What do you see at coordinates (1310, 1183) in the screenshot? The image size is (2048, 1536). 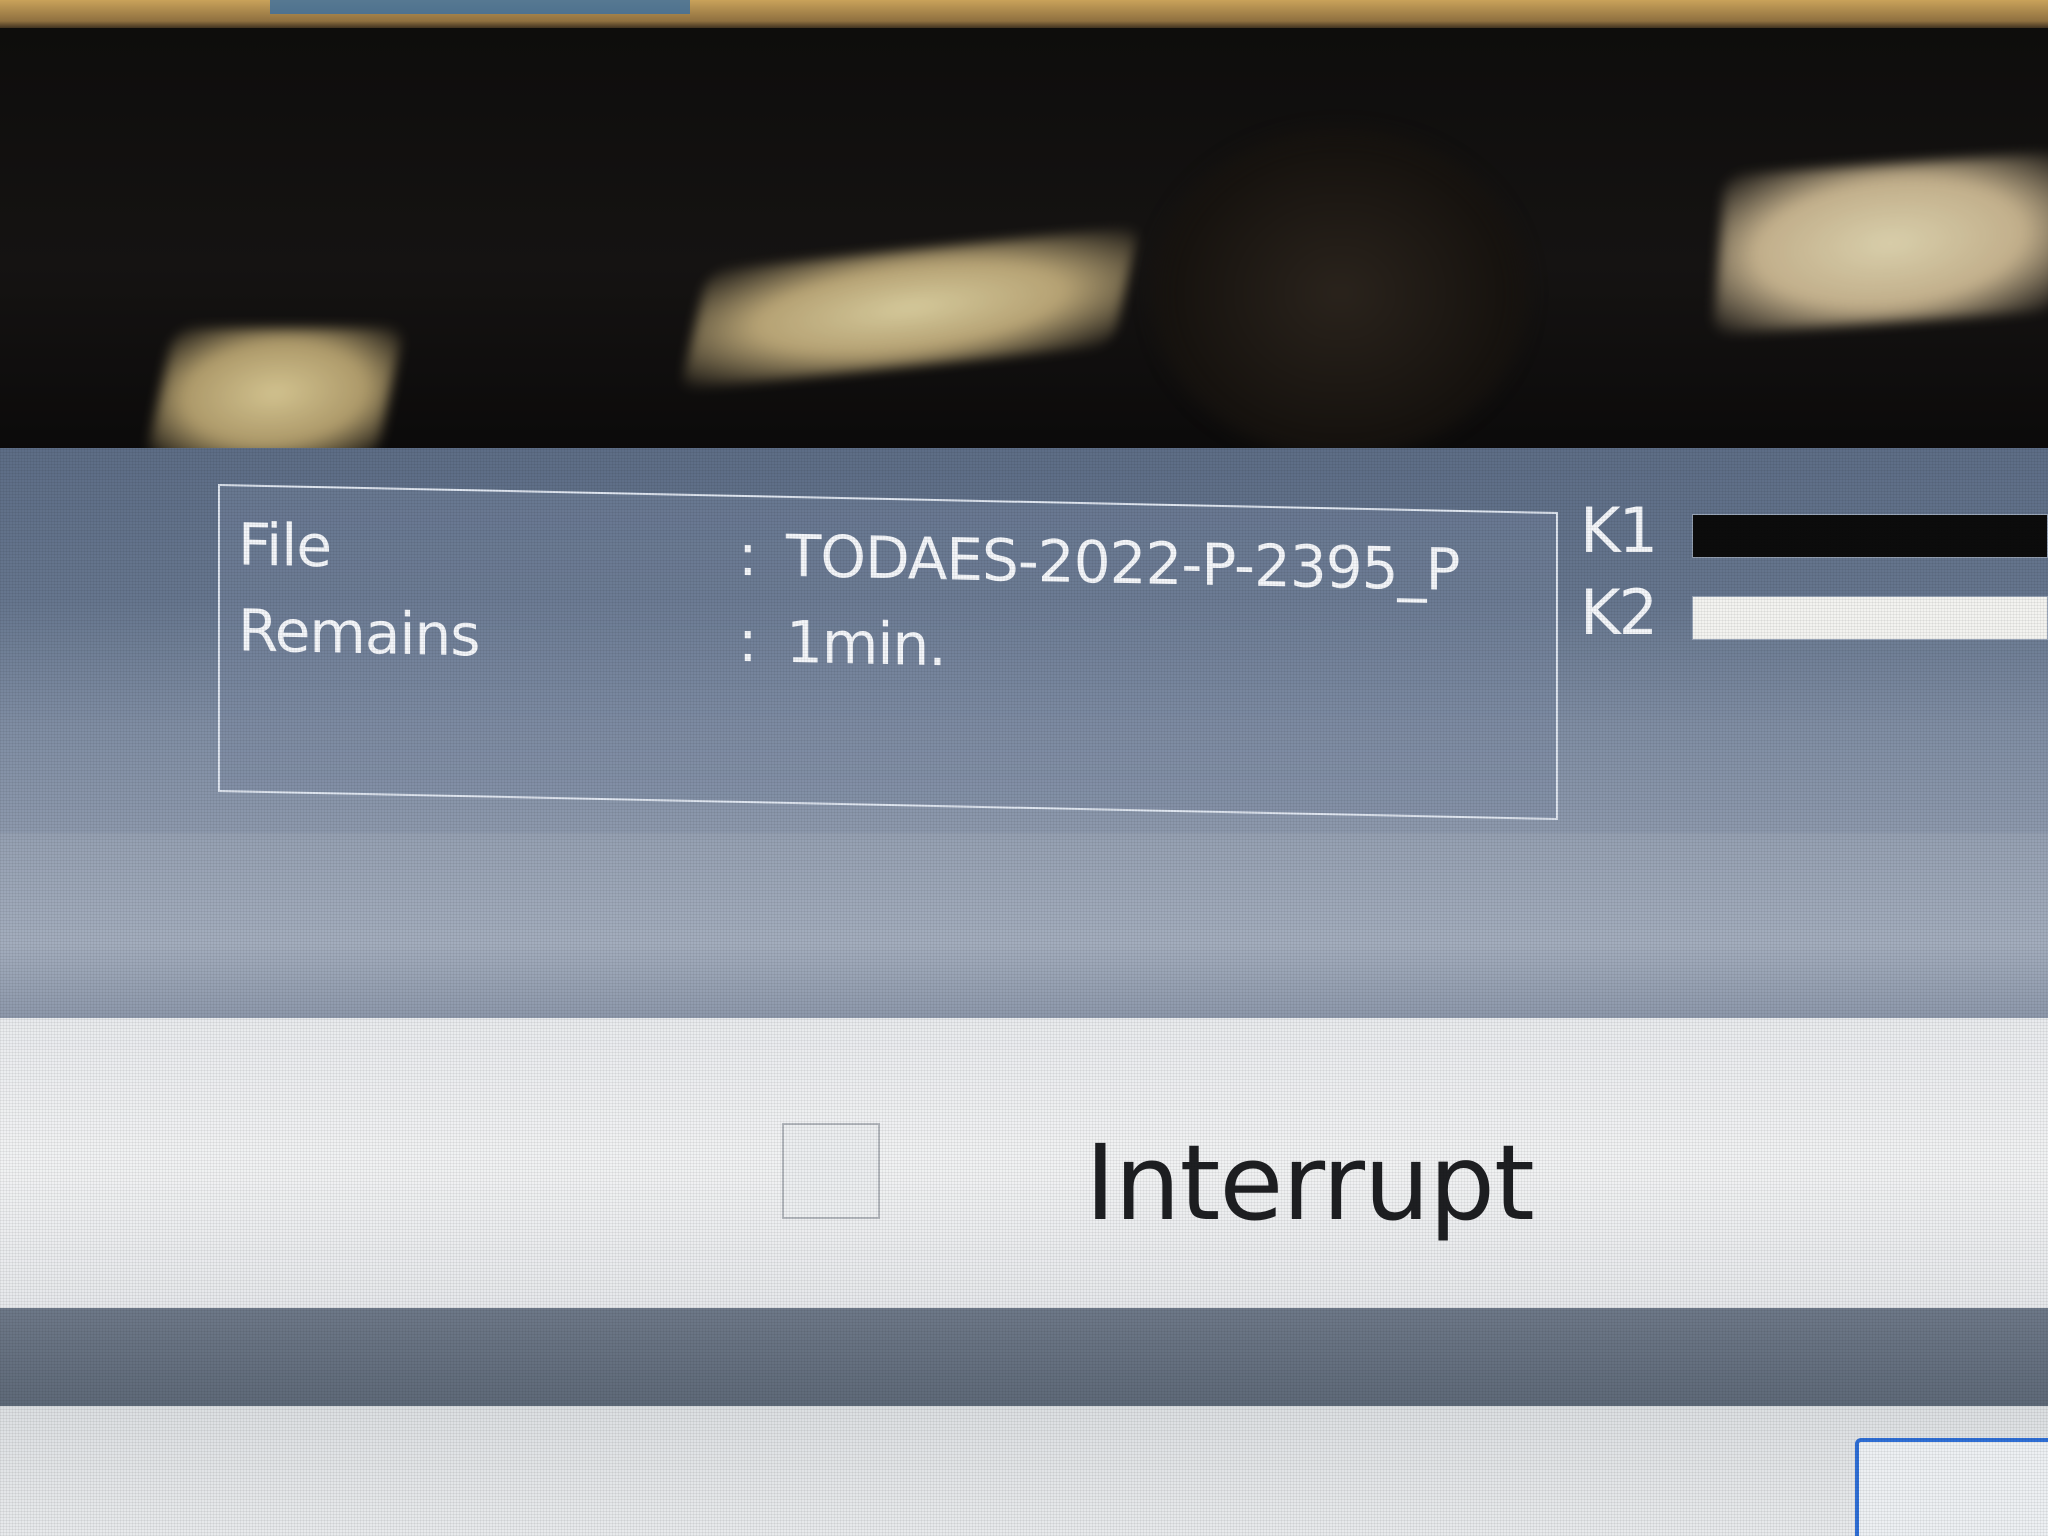 I see `interrupt-label: Interrupt` at bounding box center [1310, 1183].